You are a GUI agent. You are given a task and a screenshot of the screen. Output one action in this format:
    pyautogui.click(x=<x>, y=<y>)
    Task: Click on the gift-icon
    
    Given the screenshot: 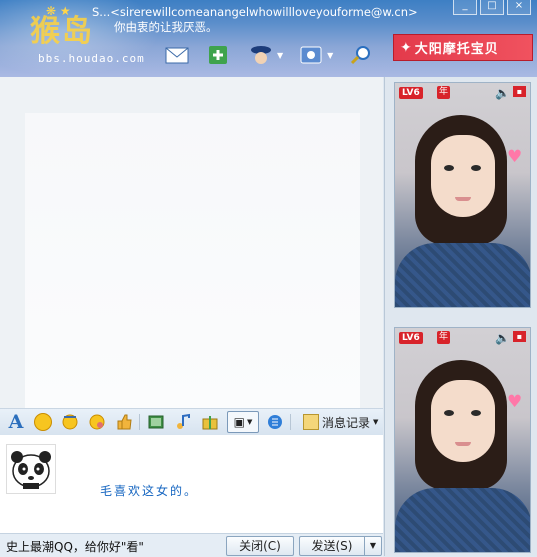 What is the action you would take?
    pyautogui.click(x=210, y=422)
    